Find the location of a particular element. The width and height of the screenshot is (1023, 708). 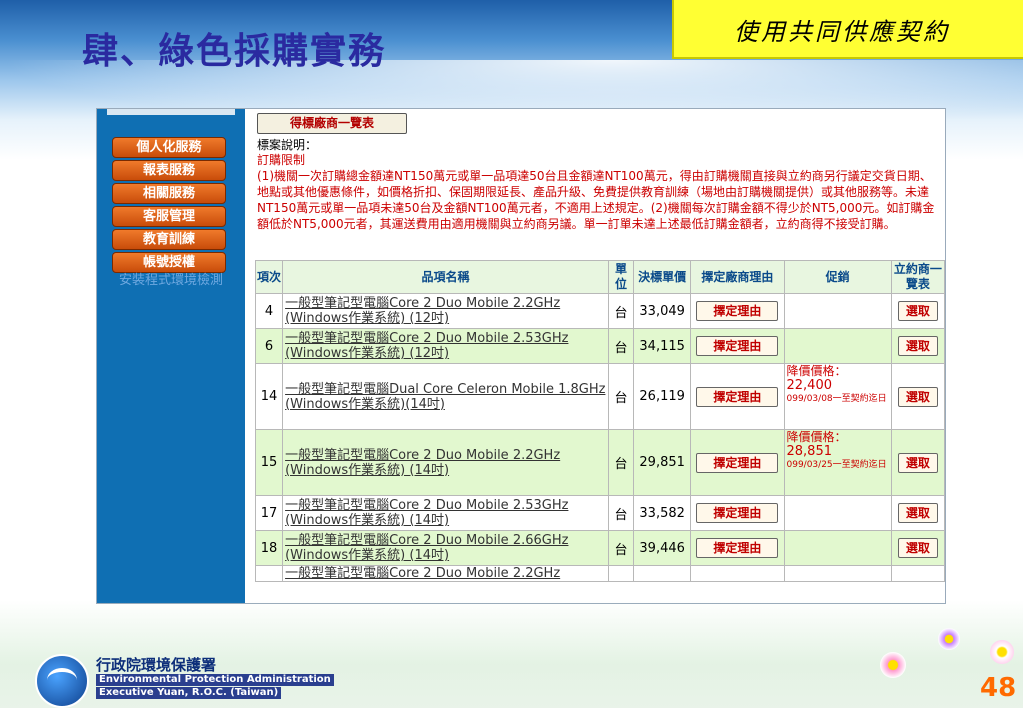

description-label: 標案說明： is located at coordinates (287, 145).